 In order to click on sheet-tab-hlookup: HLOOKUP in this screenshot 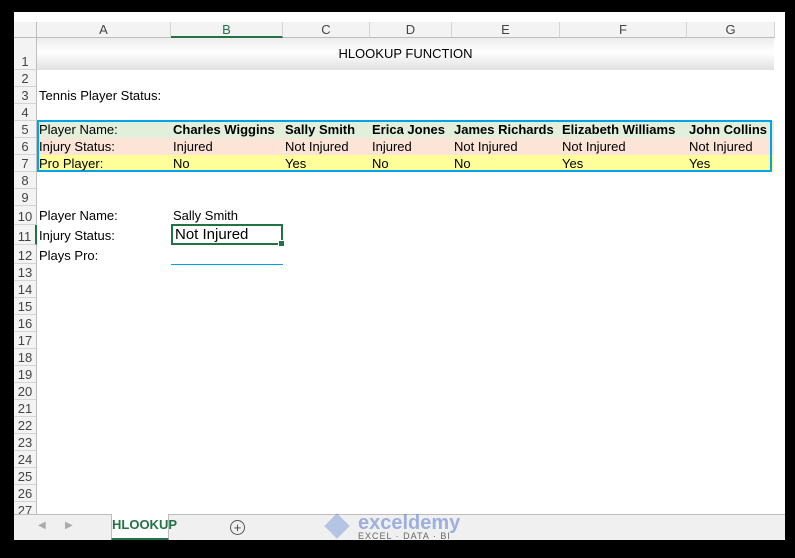, I will do `click(144, 527)`.